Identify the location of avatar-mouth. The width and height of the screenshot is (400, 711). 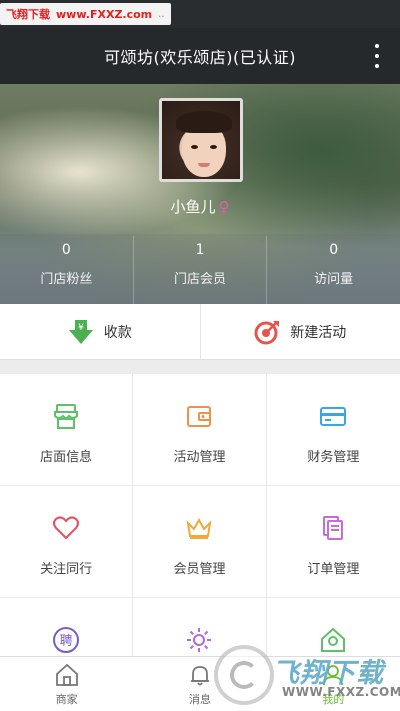
(204, 165).